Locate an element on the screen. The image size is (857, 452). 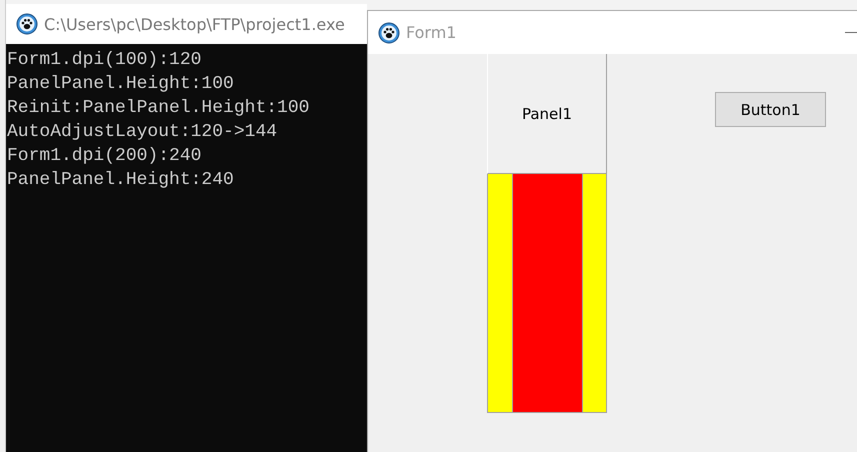
console-line: PanelPanel.Height:240 is located at coordinates (120, 180).